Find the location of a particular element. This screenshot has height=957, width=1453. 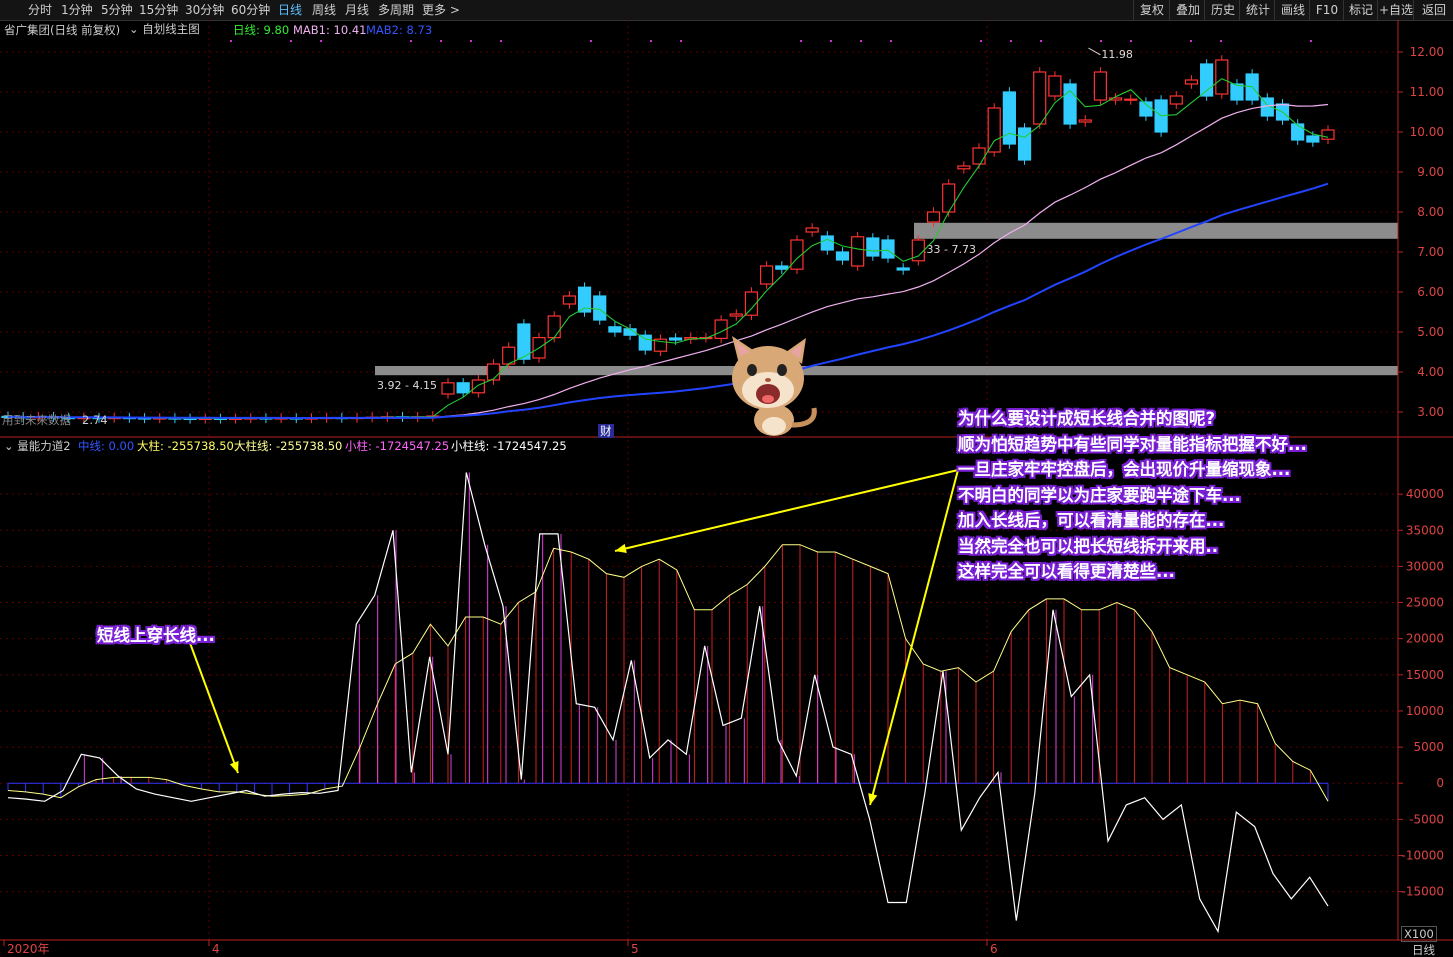

date-tick-label: 4 is located at coordinates (216, 949).